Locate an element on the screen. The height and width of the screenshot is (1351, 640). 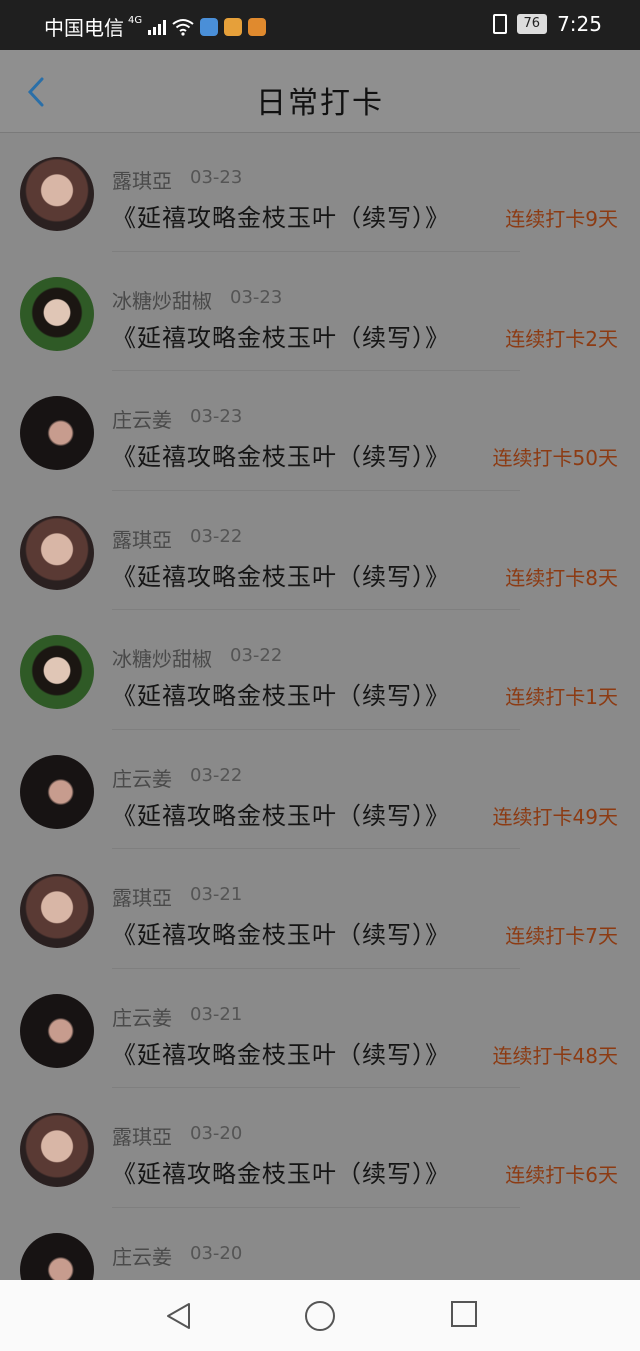
network-type: 4G is located at coordinates (135, 20).